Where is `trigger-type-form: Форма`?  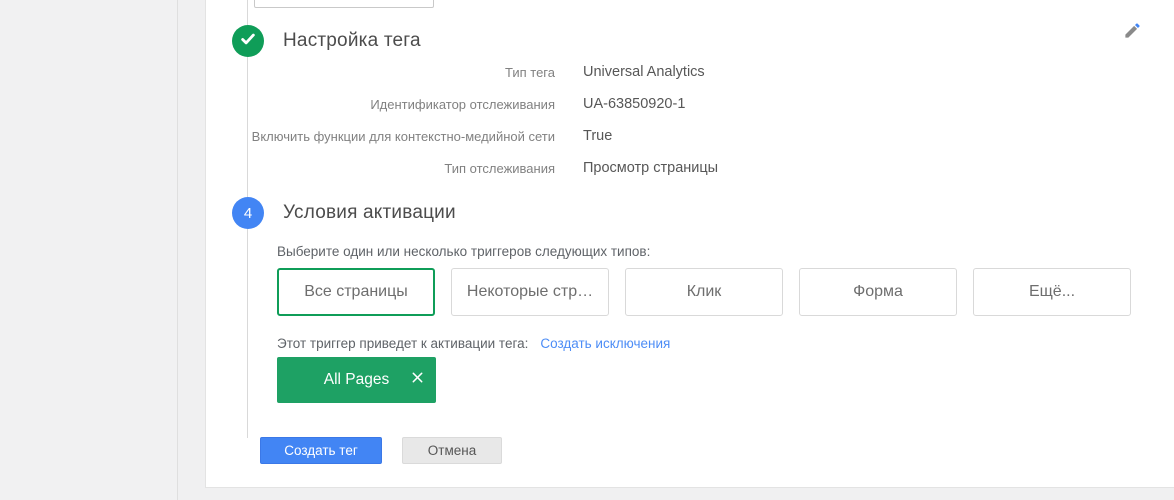
trigger-type-form: Форма is located at coordinates (878, 292).